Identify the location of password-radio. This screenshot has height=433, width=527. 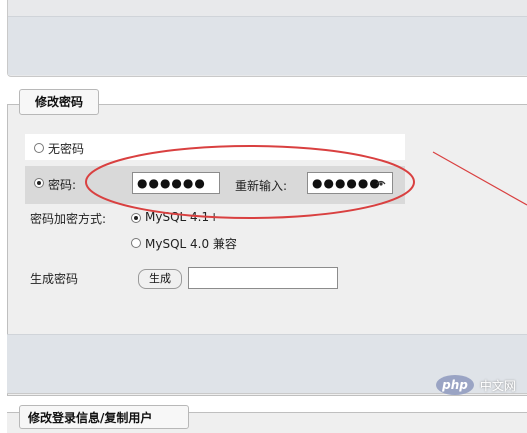
(39, 183).